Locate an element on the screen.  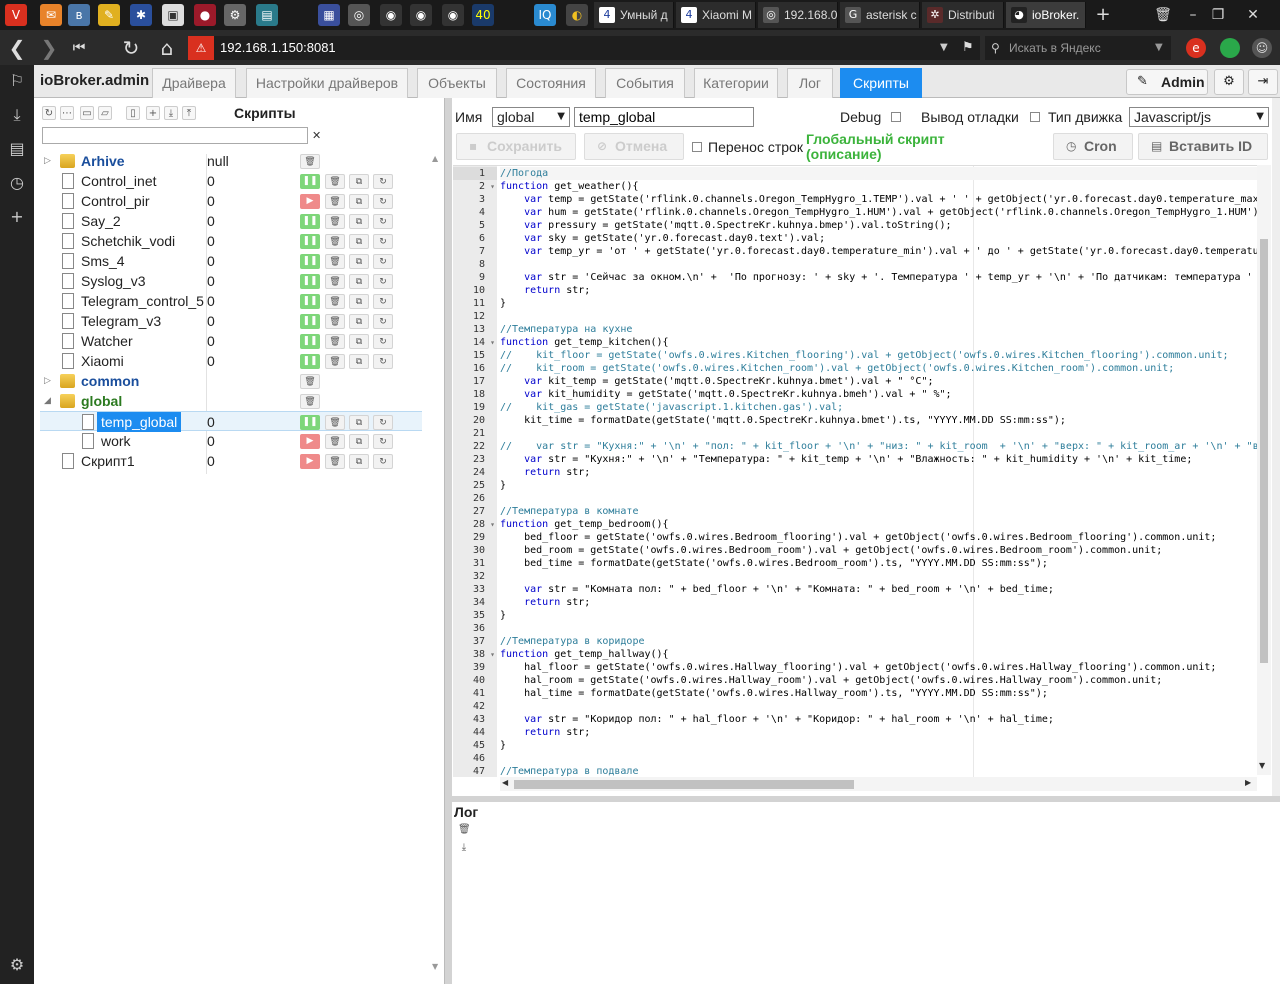
admin-button: ✎ Admin is located at coordinates (1167, 82).